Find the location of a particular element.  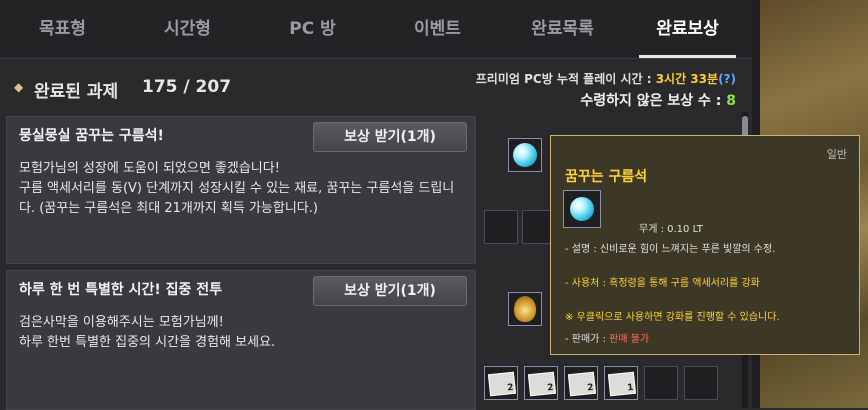

usage-value: 흑정령을 통해 구름 액세서리를 강화 is located at coordinates (684, 283).